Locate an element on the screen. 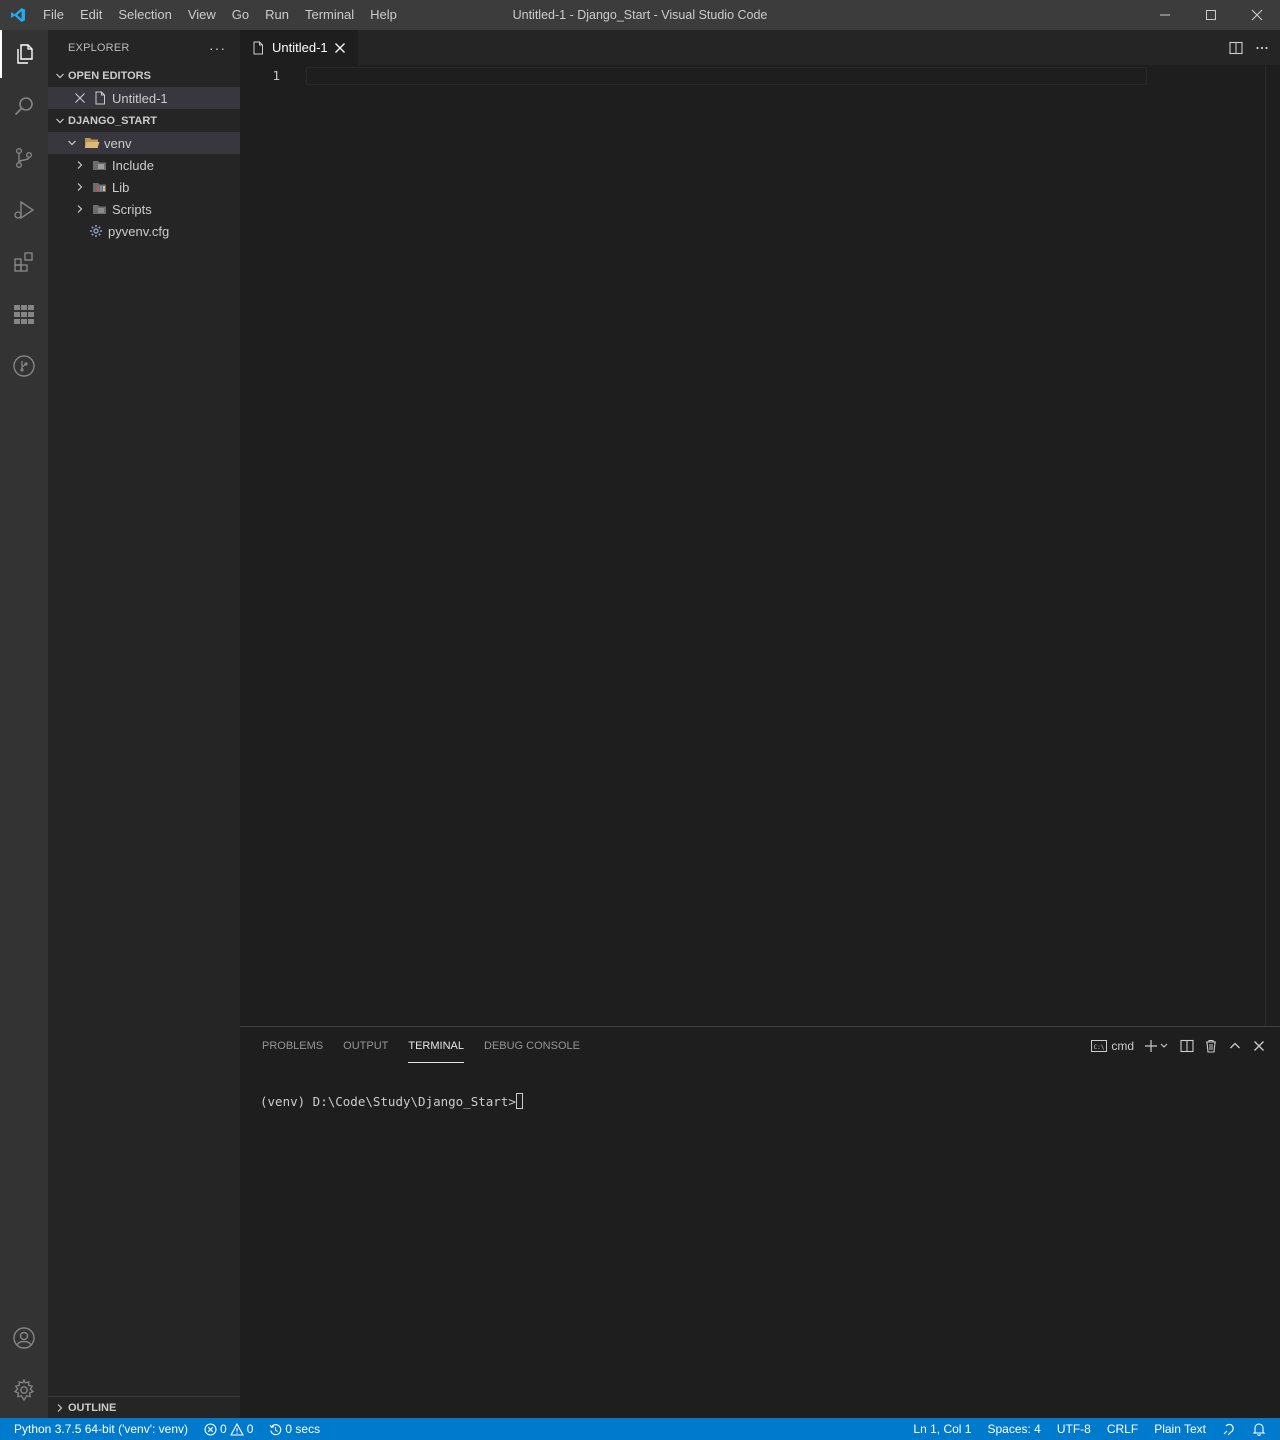  split-terminal-icon is located at coordinates (1187, 1046).